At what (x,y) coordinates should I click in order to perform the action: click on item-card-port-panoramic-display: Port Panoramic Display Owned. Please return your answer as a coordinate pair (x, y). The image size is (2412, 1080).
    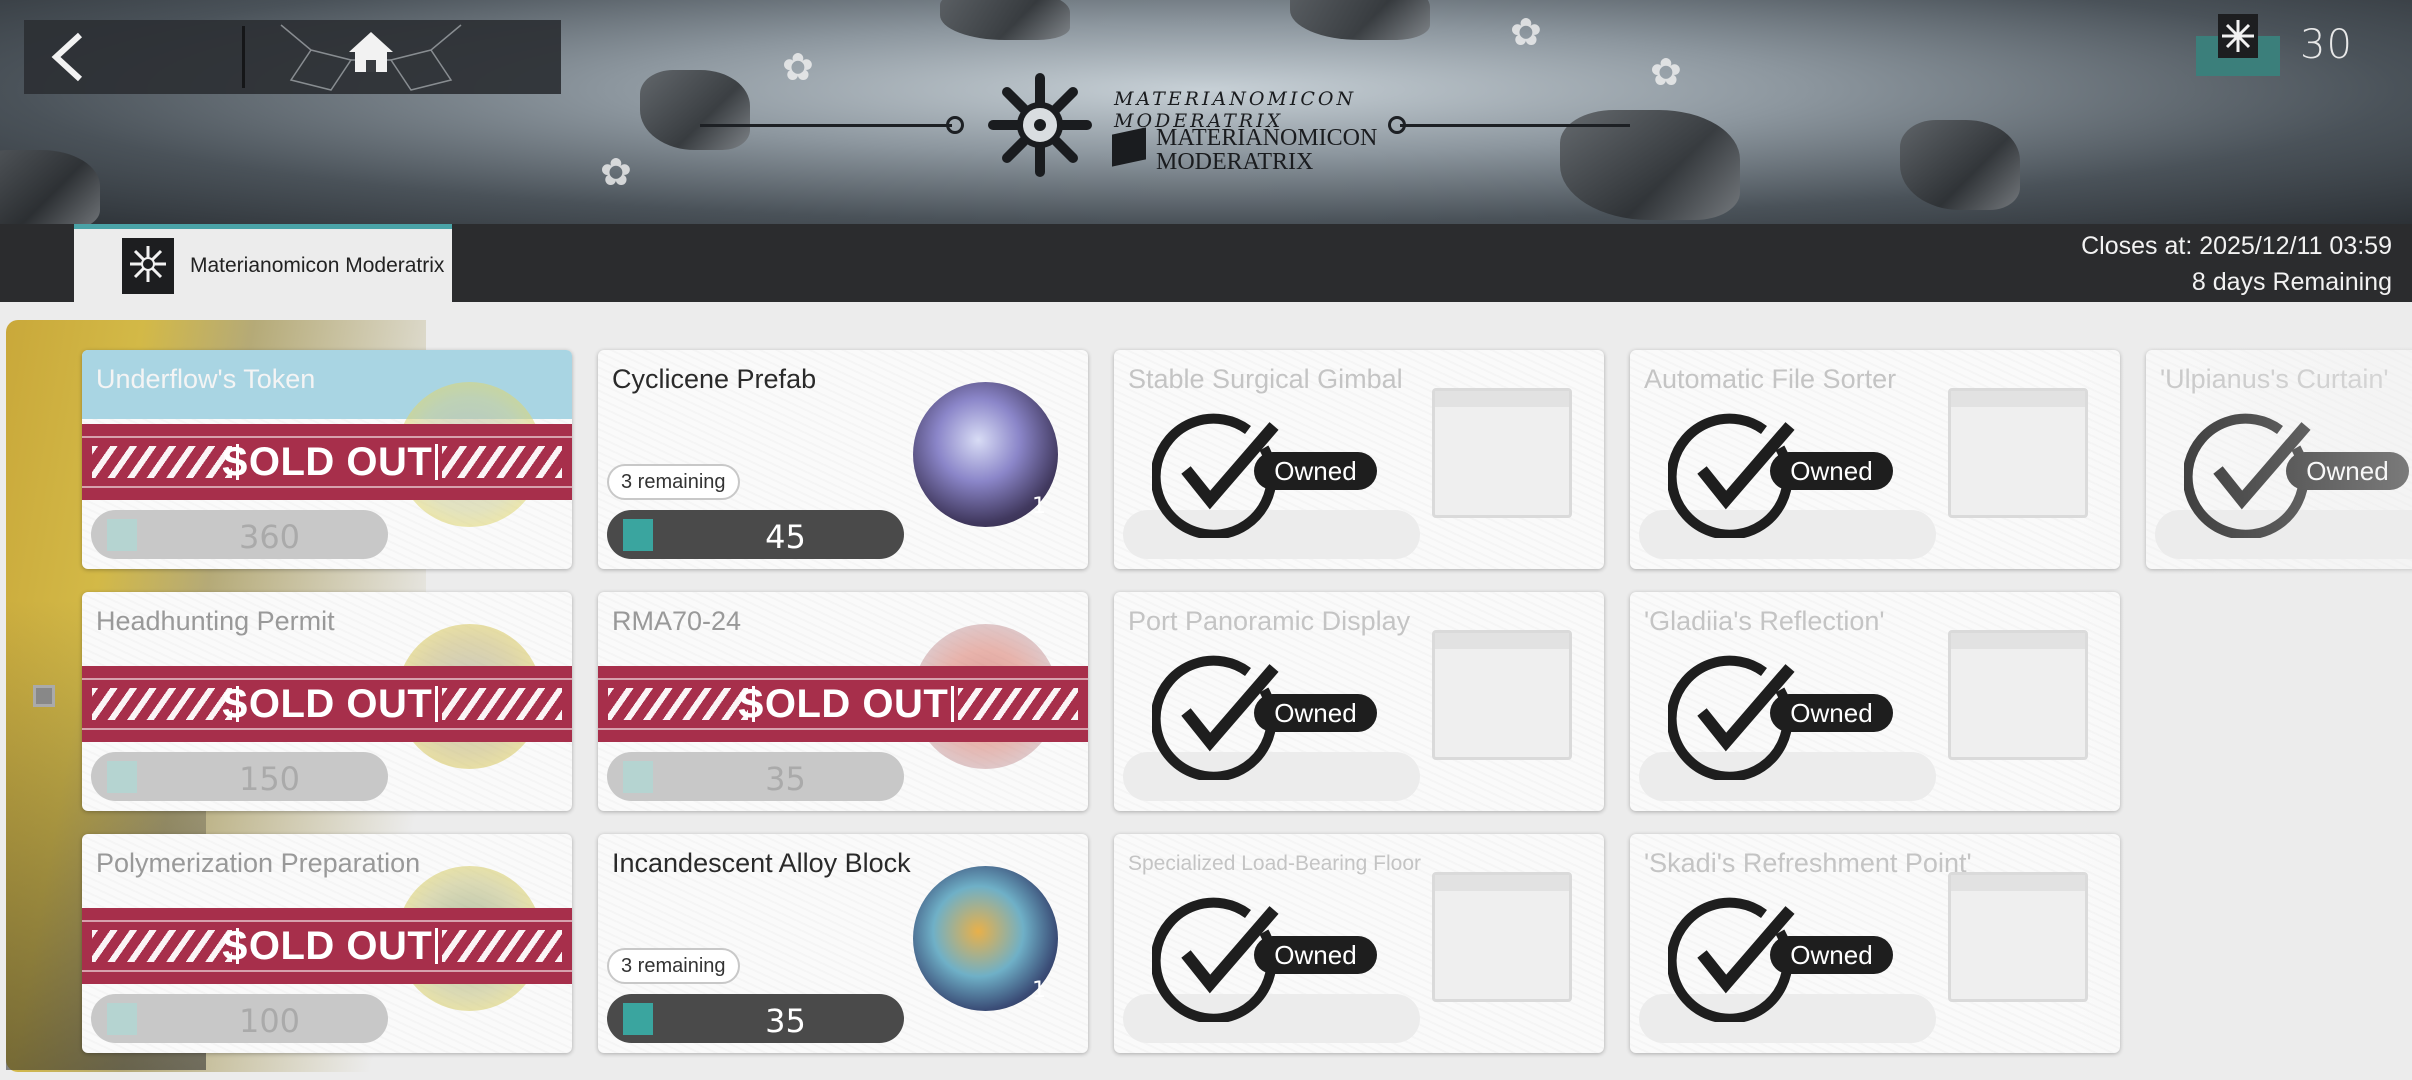
    Looking at the image, I should click on (1359, 701).